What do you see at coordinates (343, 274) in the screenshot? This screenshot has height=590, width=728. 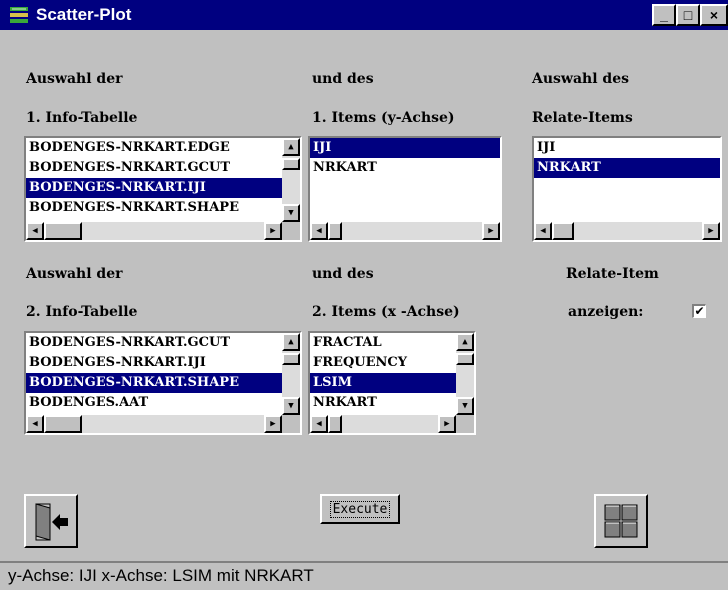 I see `label-items2-line1: und des` at bounding box center [343, 274].